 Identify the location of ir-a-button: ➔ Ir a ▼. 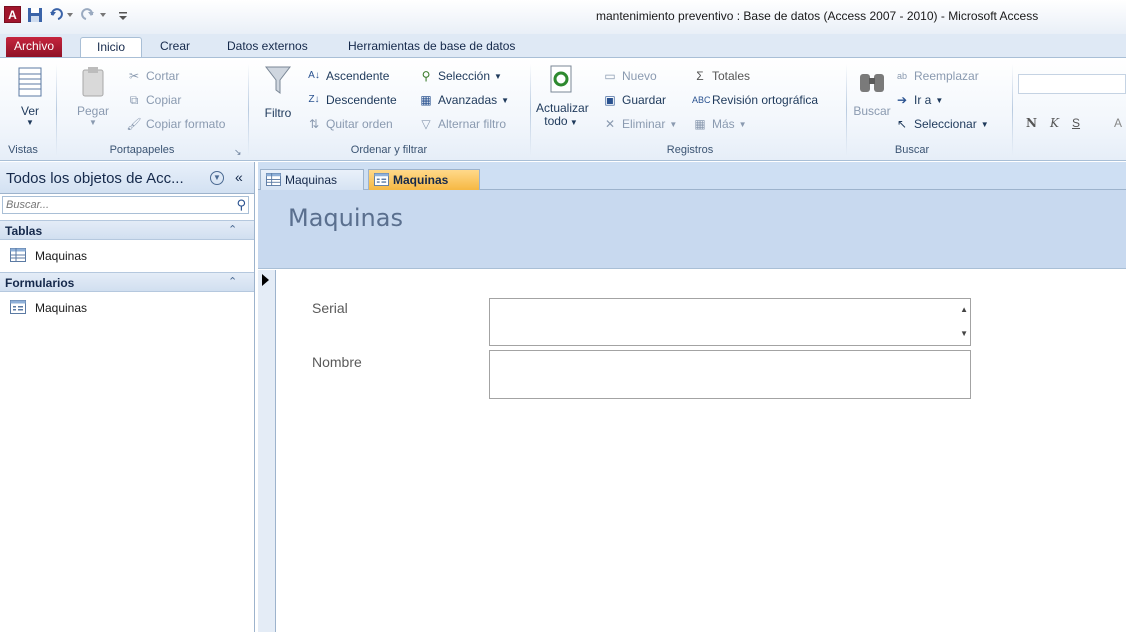
(918, 100).